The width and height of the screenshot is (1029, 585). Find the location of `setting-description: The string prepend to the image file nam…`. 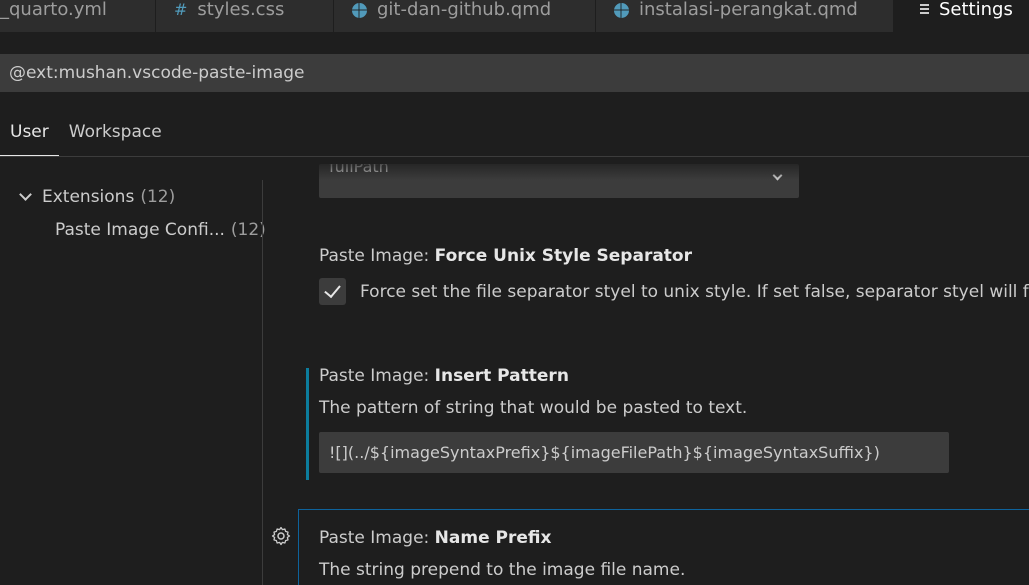

setting-description: The string prepend to the image file nam… is located at coordinates (502, 570).